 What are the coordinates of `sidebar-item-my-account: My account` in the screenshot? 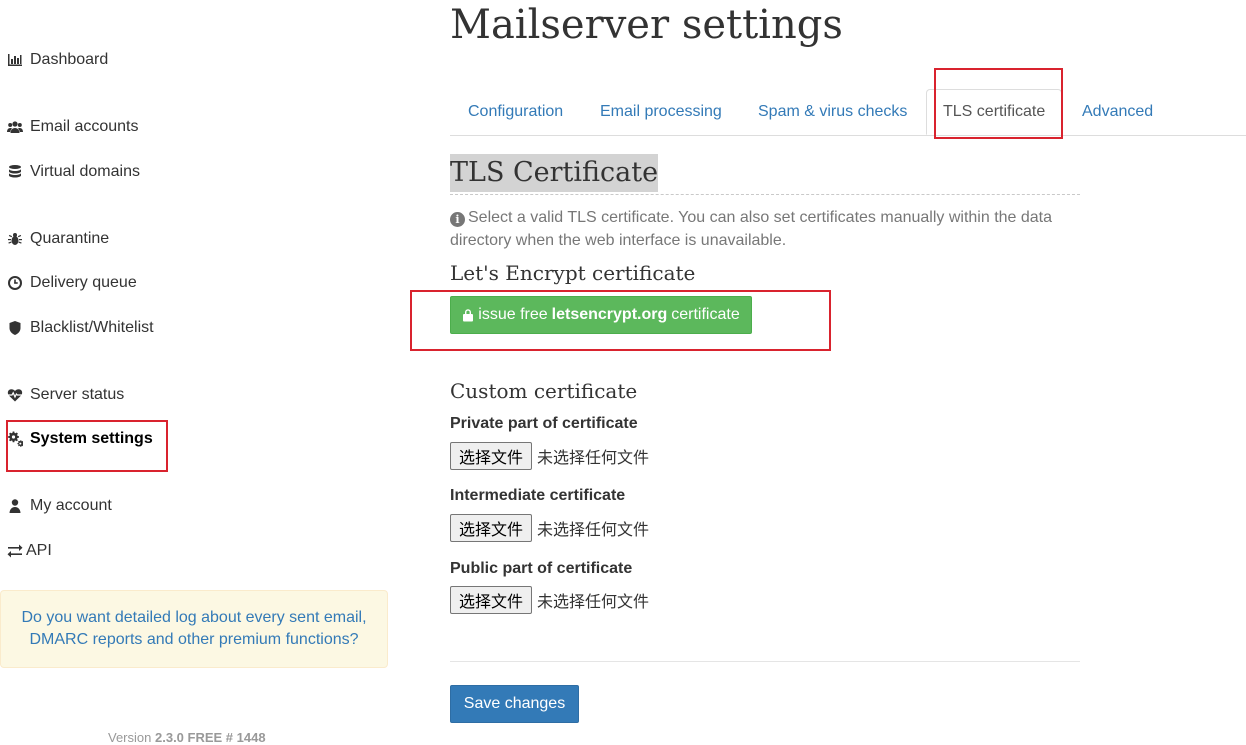 It's located at (59, 506).